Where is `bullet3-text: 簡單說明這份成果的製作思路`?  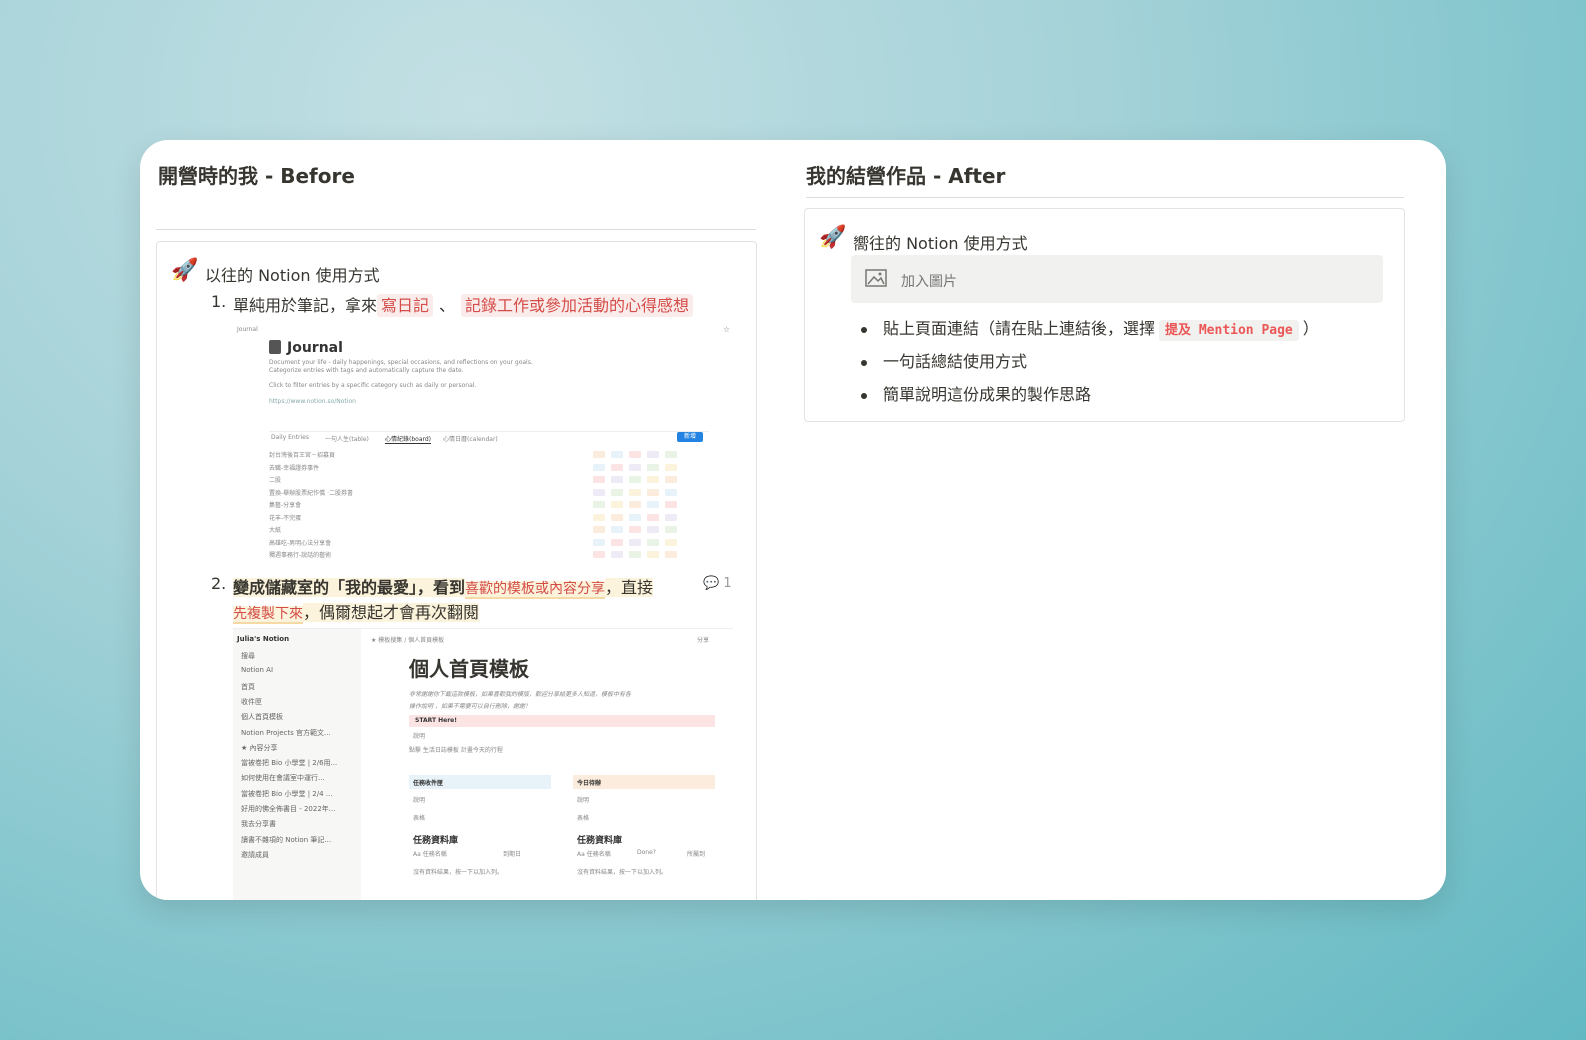 bullet3-text: 簡單說明這份成果的製作思路 is located at coordinates (987, 394).